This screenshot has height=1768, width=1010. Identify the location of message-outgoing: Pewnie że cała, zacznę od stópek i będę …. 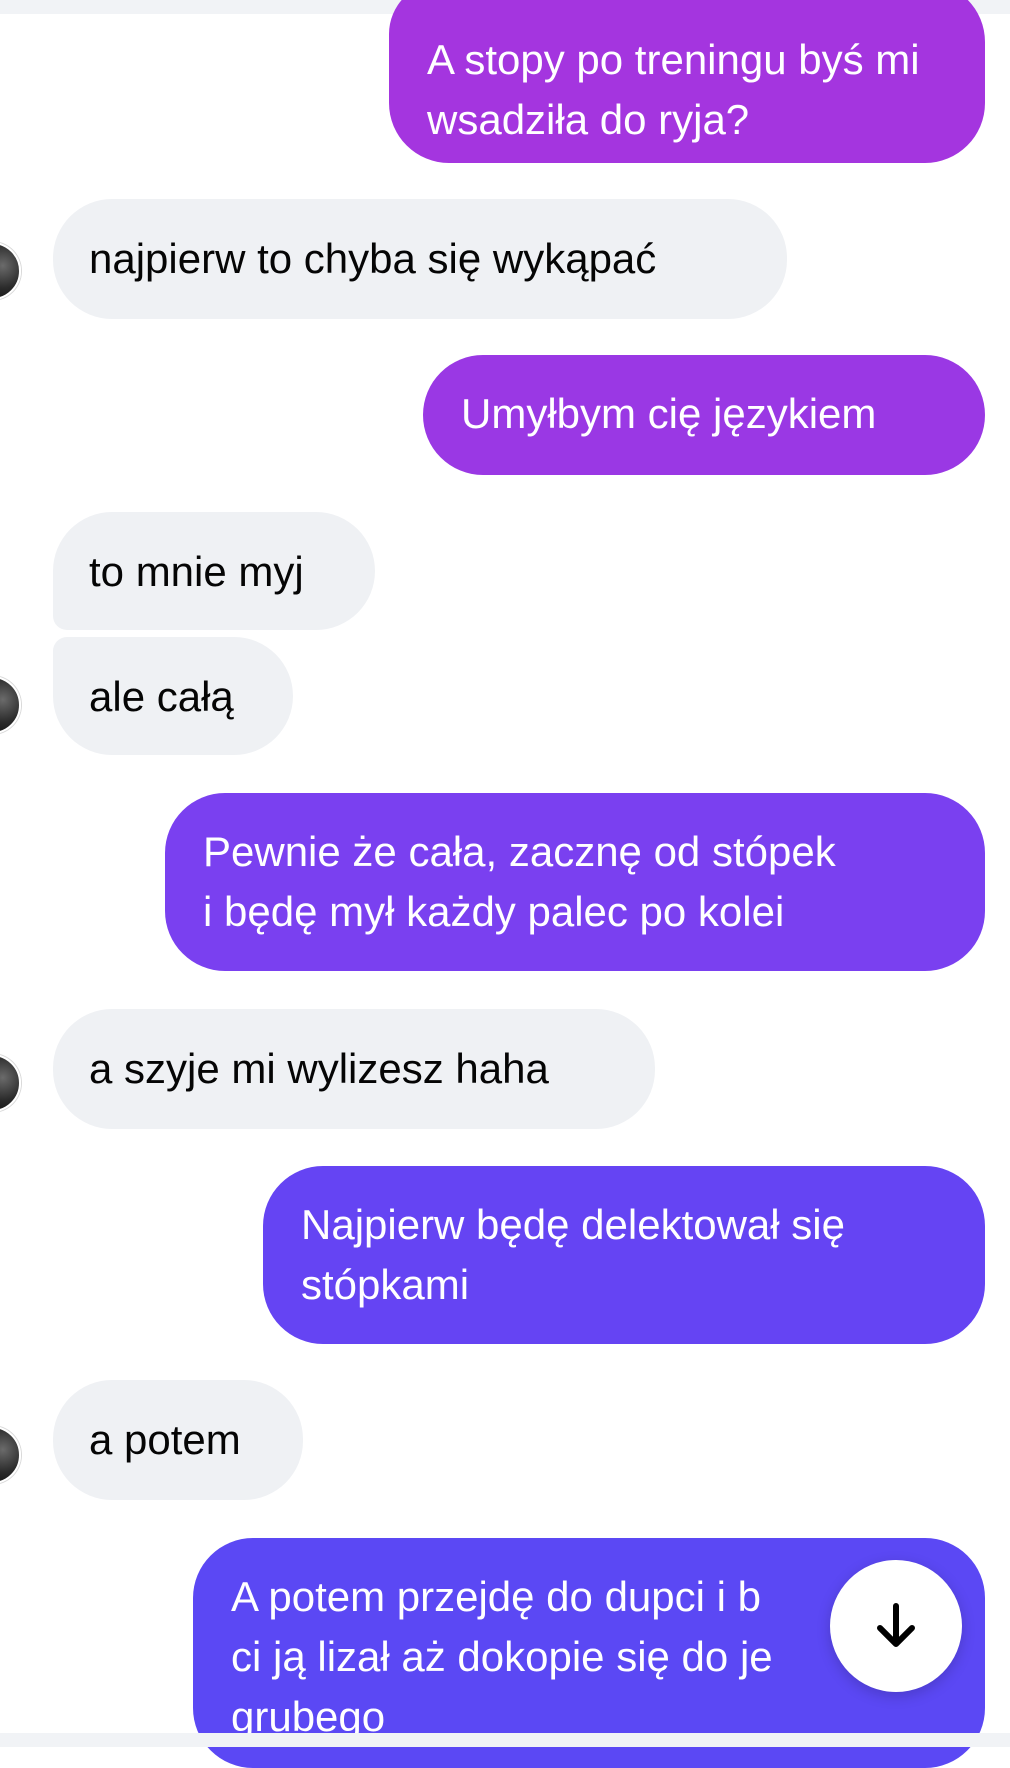
(575, 882).